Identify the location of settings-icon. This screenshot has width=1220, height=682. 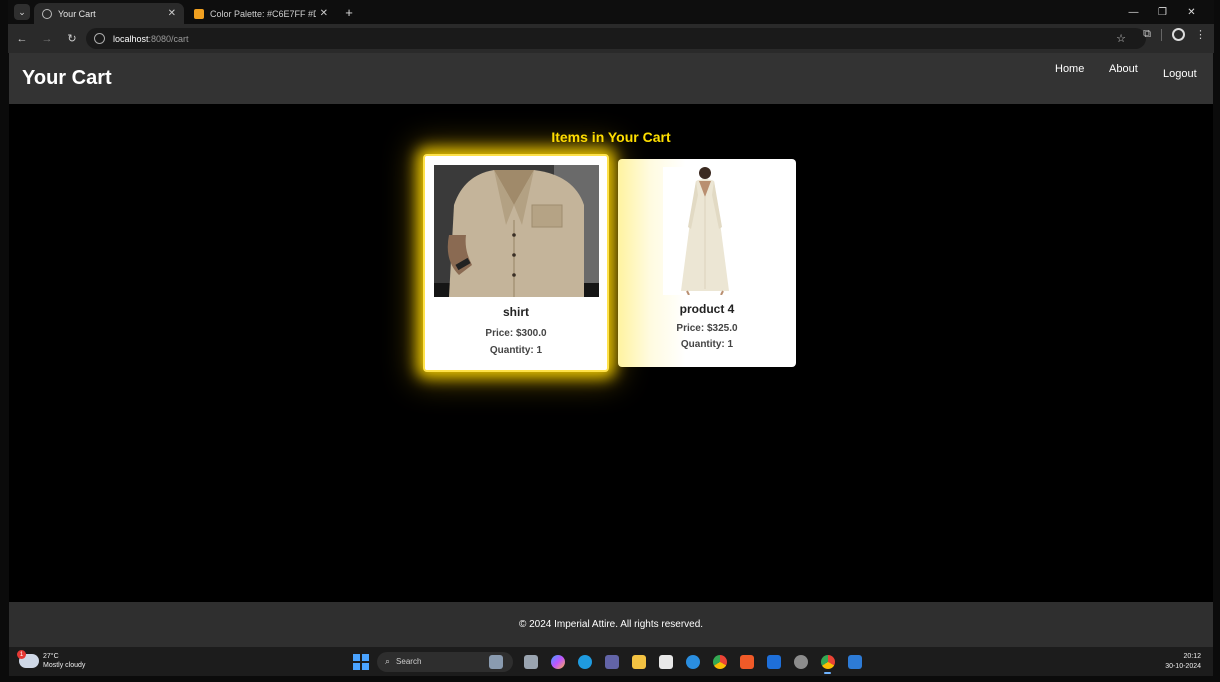
(800, 661).